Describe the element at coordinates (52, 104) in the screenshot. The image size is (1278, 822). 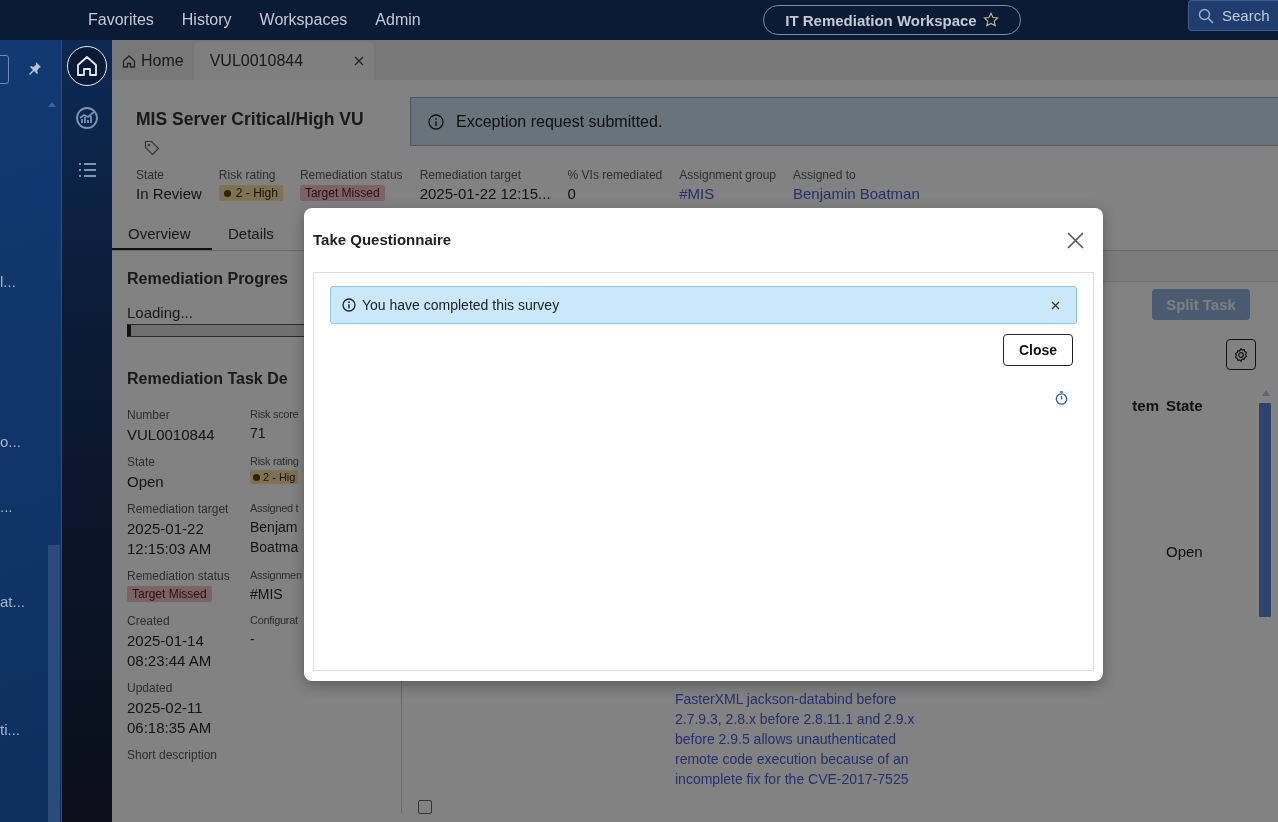
I see `caret-up-icon` at that location.